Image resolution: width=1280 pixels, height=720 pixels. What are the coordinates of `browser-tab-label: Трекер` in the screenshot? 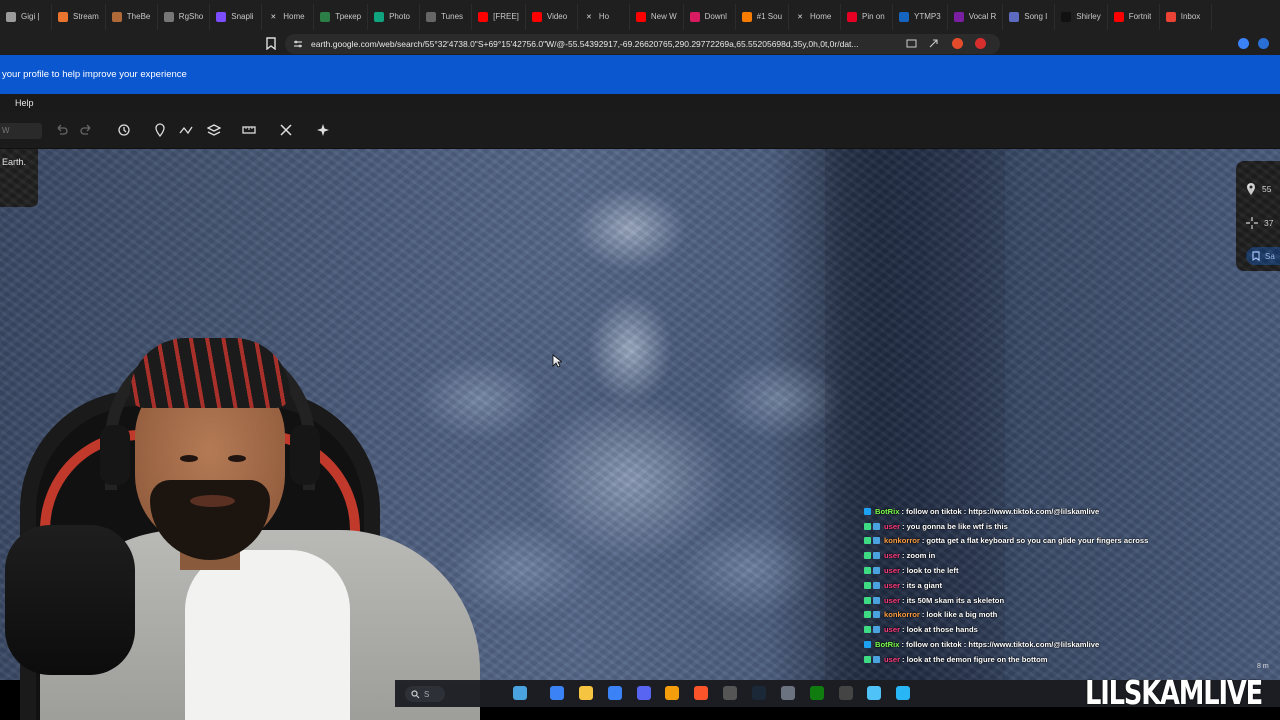 It's located at (348, 16).